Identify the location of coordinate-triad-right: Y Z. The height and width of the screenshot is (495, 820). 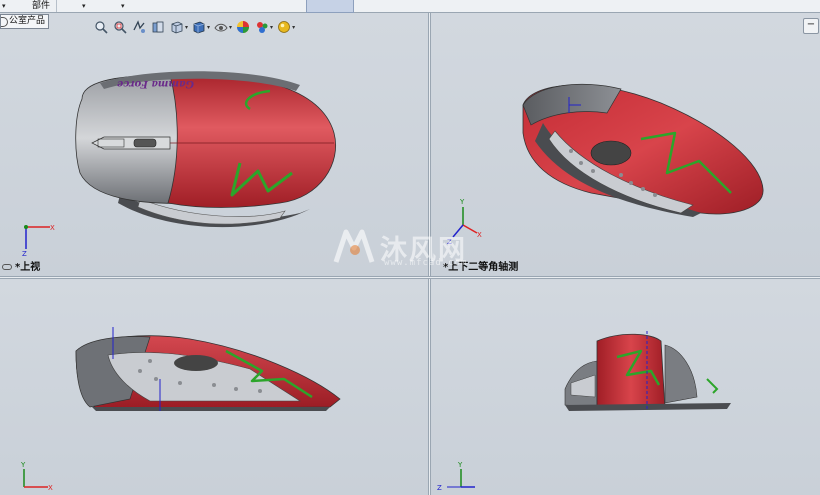
(456, 476).